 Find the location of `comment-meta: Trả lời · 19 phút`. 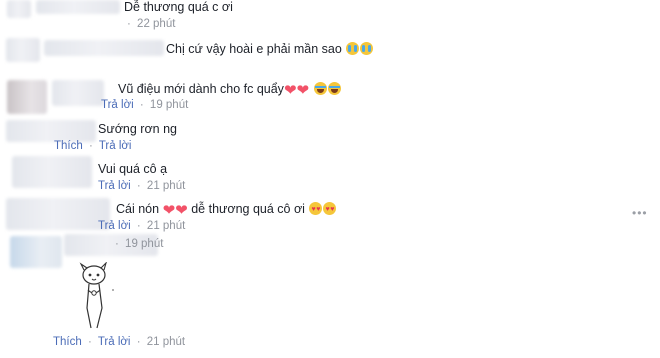

comment-meta: Trả lời · 19 phút is located at coordinates (144, 105).